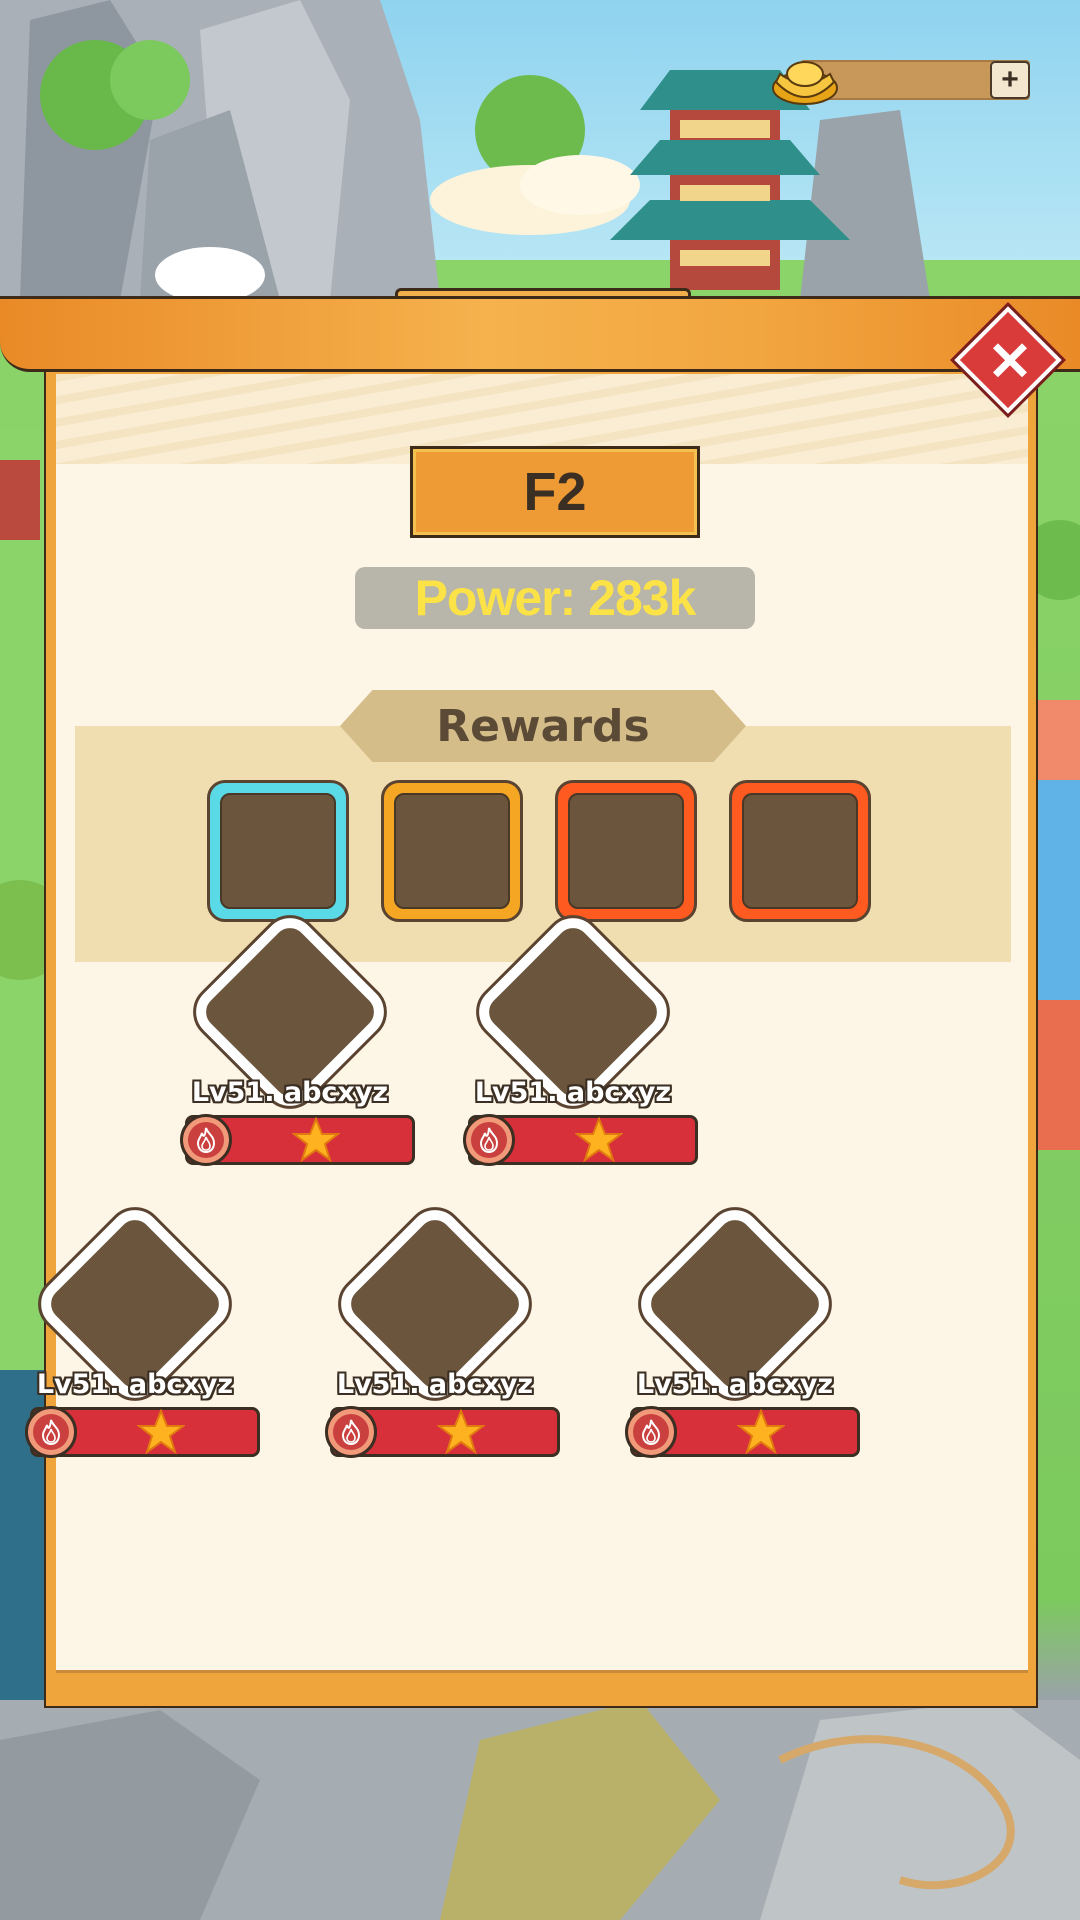 This screenshot has height=1920, width=1080. I want to click on rewards-header: Rewards, so click(543, 726).